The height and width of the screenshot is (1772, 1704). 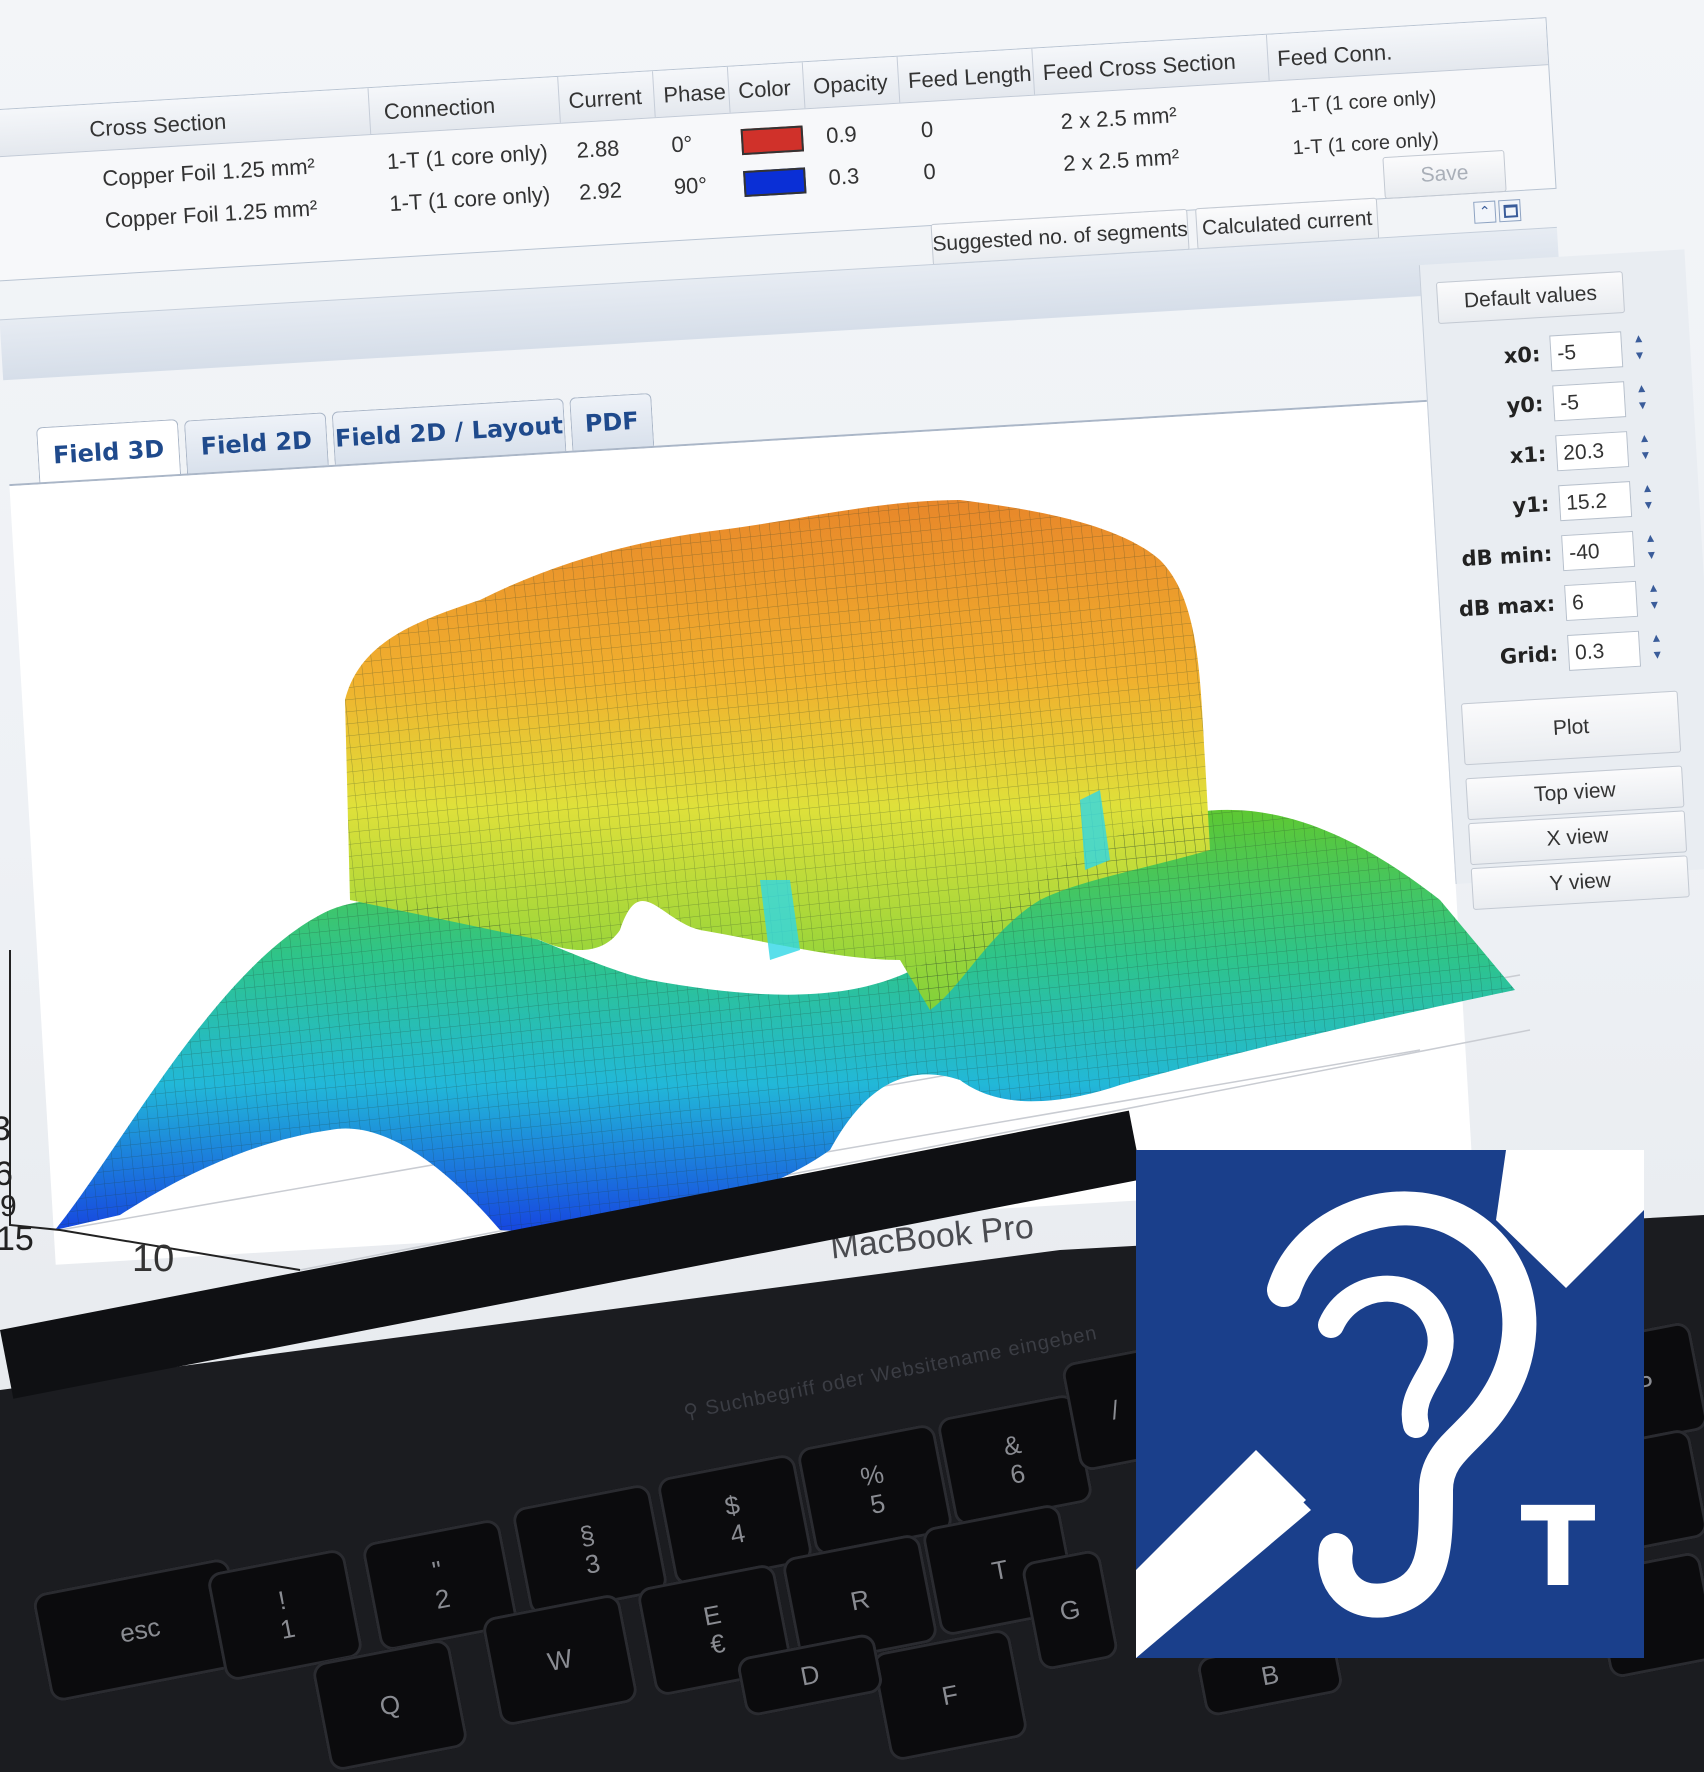 I want to click on key-g: G, so click(x=1070, y=1610).